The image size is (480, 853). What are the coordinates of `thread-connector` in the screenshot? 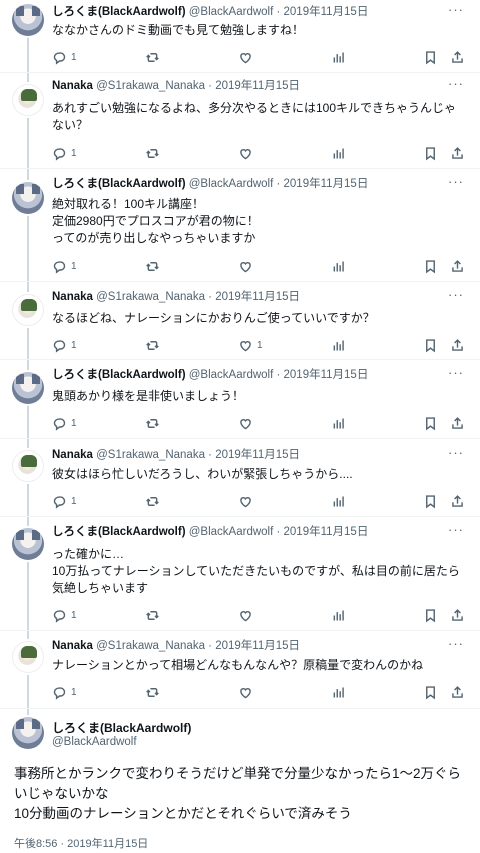 It's located at (28, 505).